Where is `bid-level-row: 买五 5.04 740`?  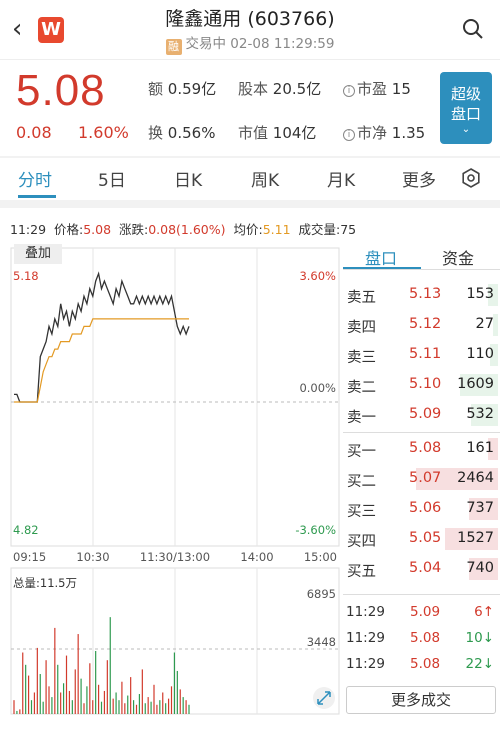
bid-level-row: 买五 5.04 740 is located at coordinates (421, 569).